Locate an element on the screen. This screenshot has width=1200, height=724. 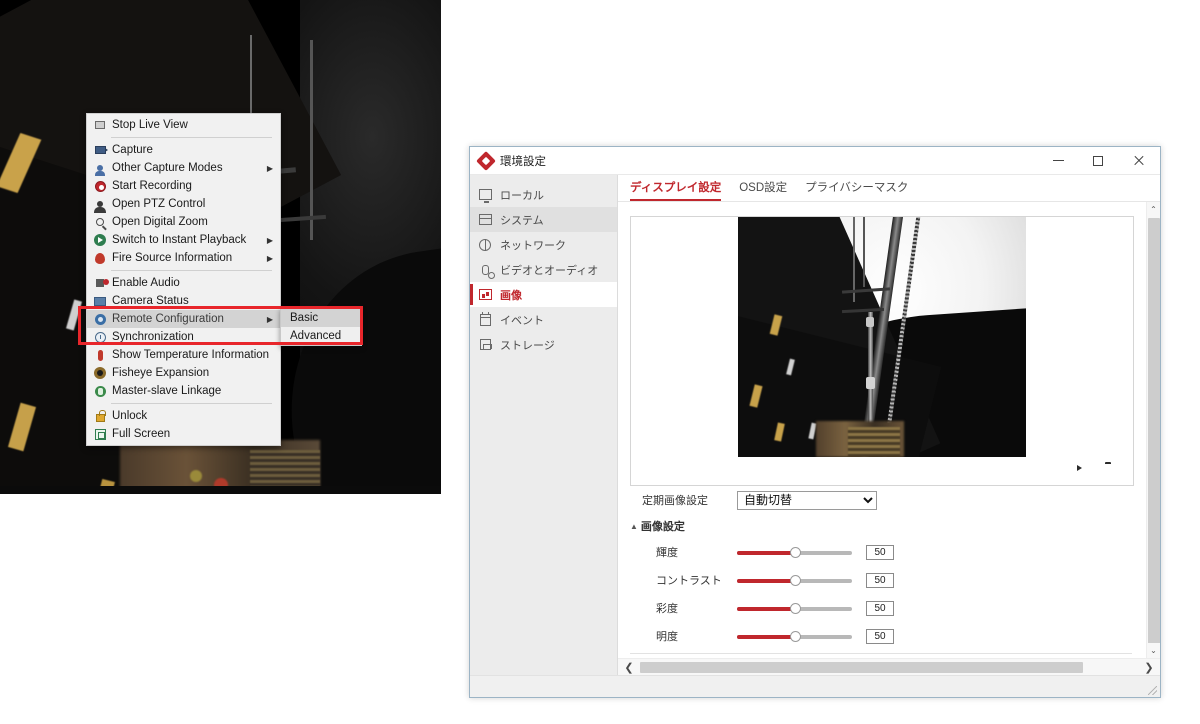
tab-privacy-mask: プライバシーマスク is located at coordinates (856, 190).